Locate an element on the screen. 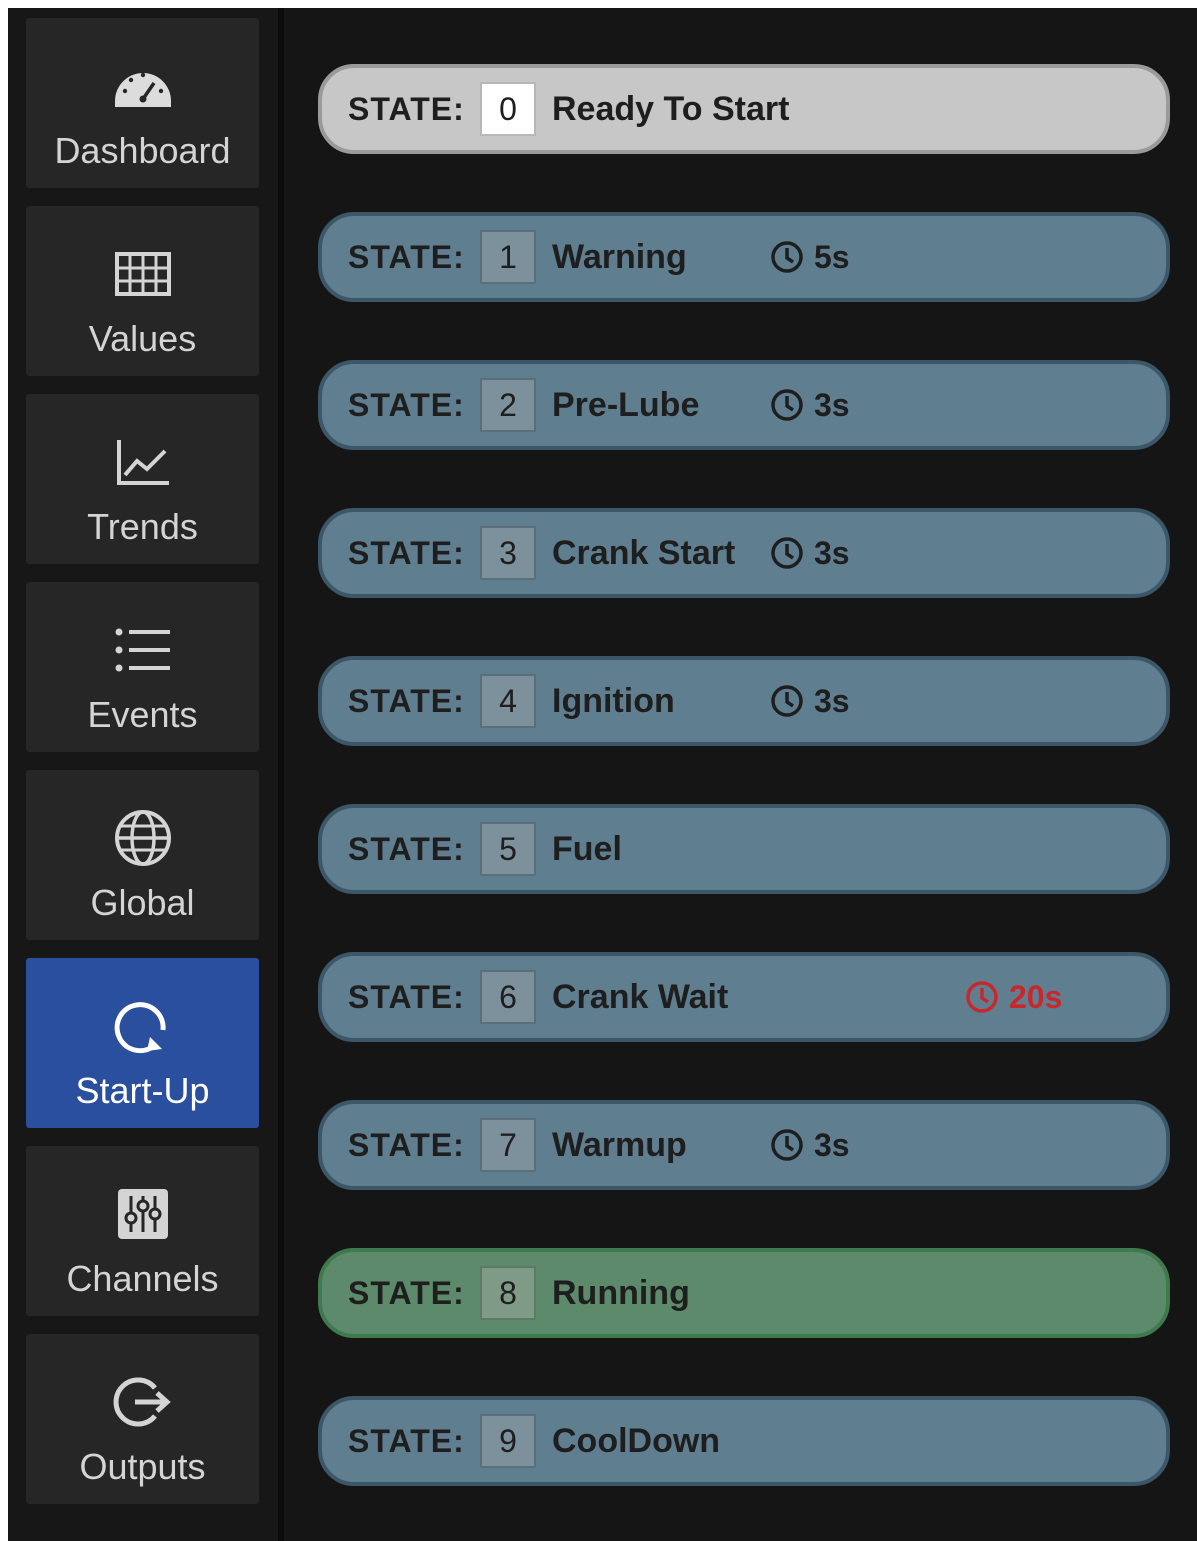 The height and width of the screenshot is (1541, 1197). refresh-icon is located at coordinates (142, 1026).